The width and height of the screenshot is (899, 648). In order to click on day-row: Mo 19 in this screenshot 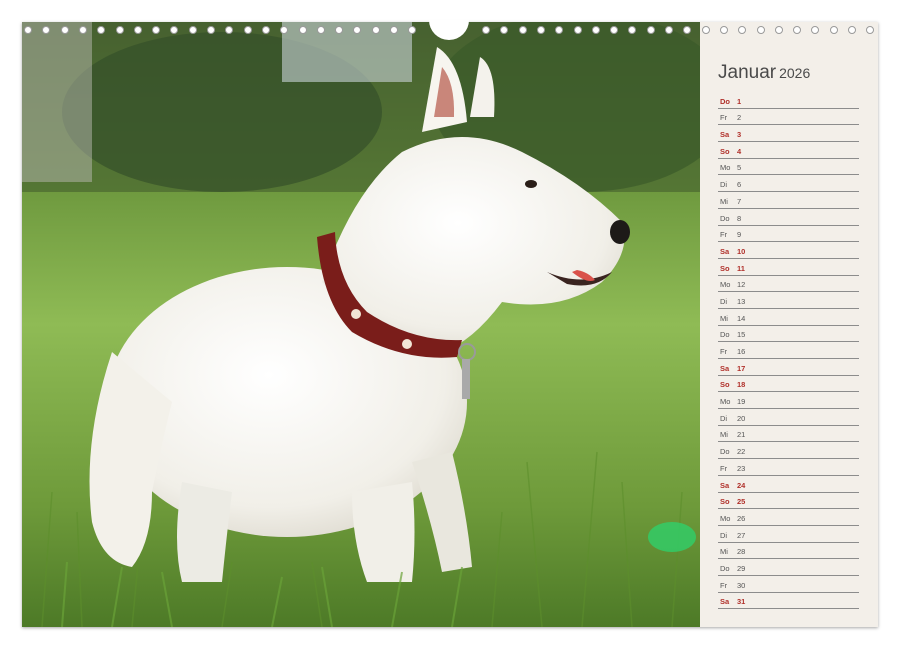, I will do `click(788, 401)`.